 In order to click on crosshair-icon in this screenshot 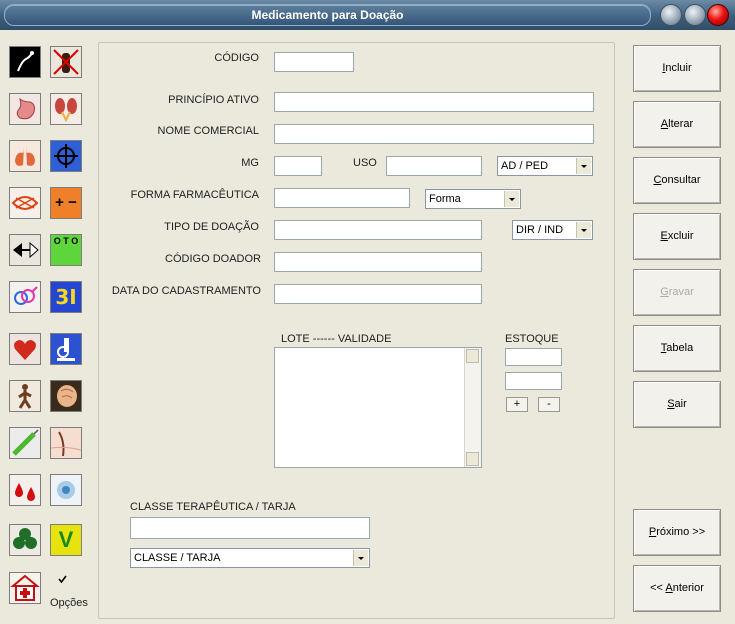, I will do `click(66, 156)`.